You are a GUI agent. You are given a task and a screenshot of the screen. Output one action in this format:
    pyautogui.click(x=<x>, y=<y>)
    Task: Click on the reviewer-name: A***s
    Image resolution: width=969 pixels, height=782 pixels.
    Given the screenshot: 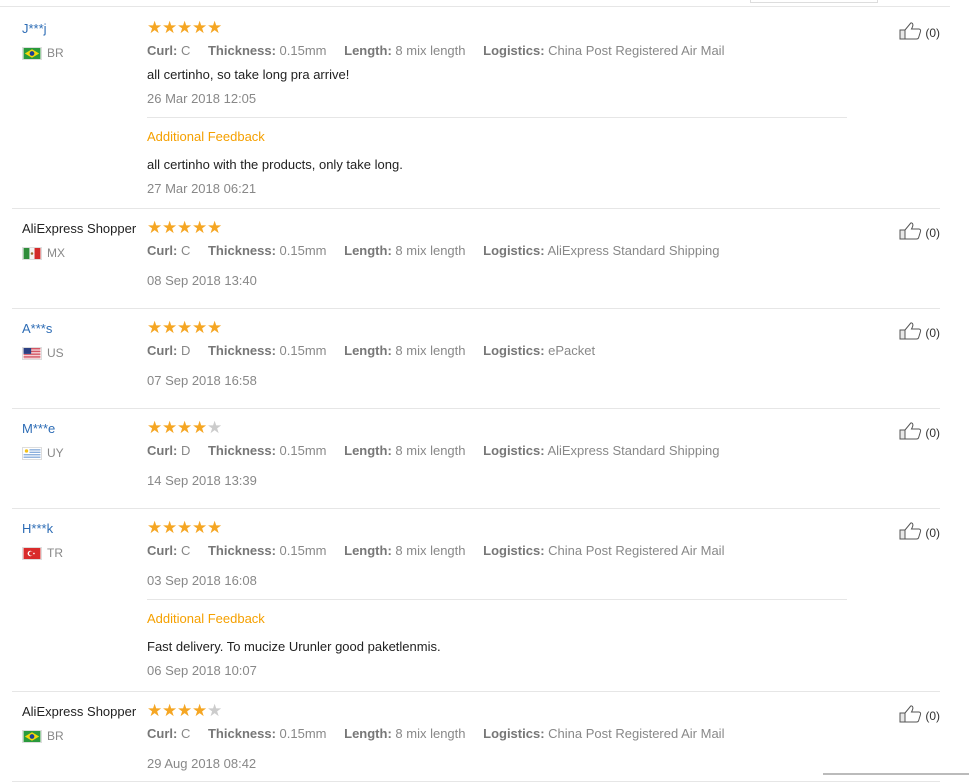 What is the action you would take?
    pyautogui.click(x=84, y=329)
    